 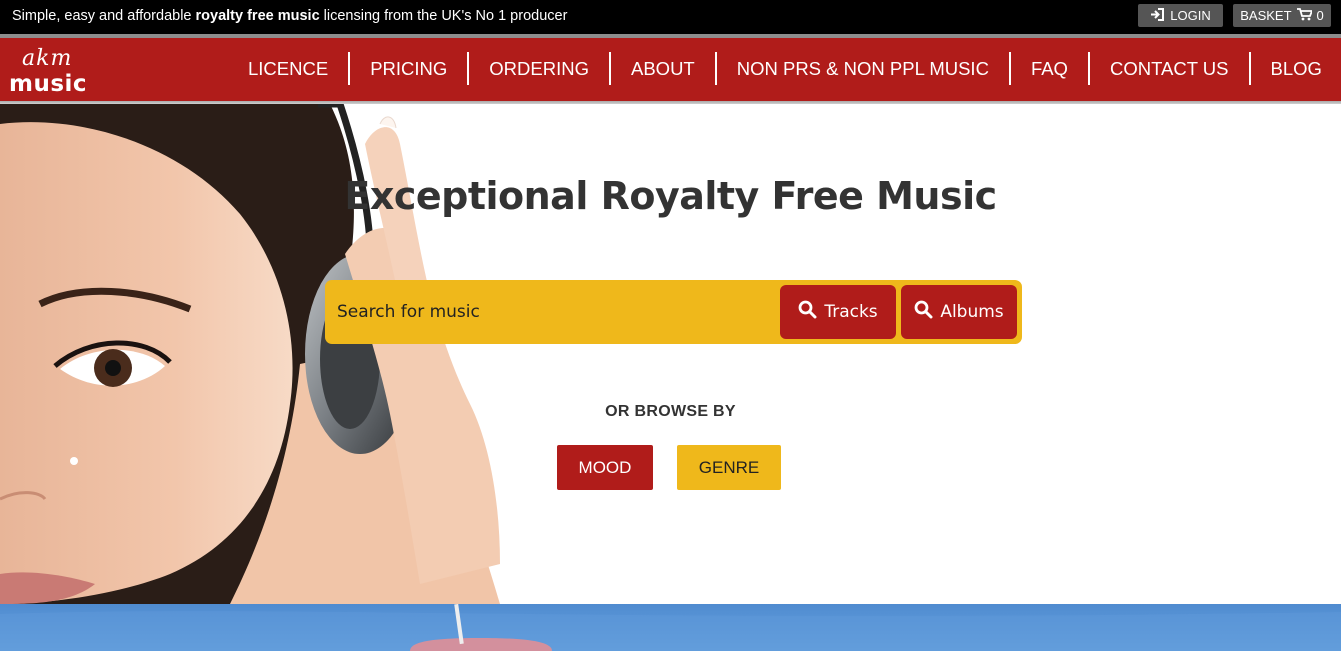 I want to click on next-section-image, so click(x=670, y=627).